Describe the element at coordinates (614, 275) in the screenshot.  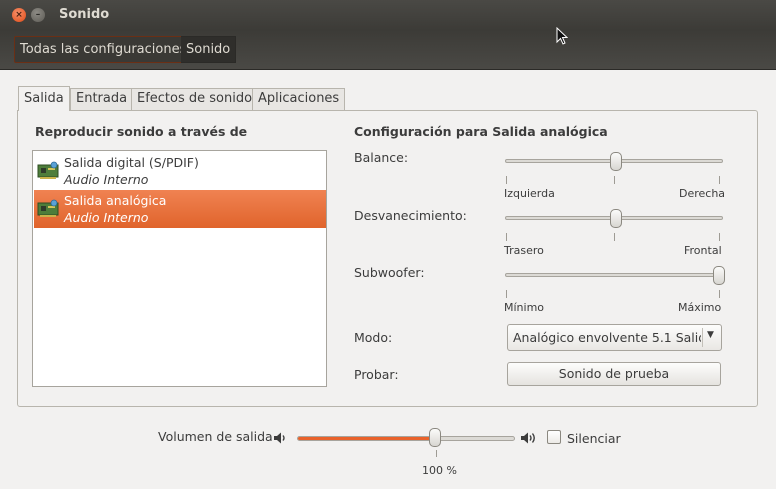
I see `subwoofer-slider-track` at that location.